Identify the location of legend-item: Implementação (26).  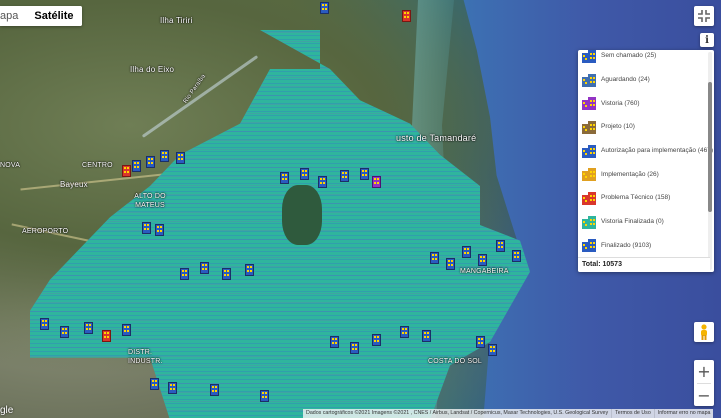
(642, 174).